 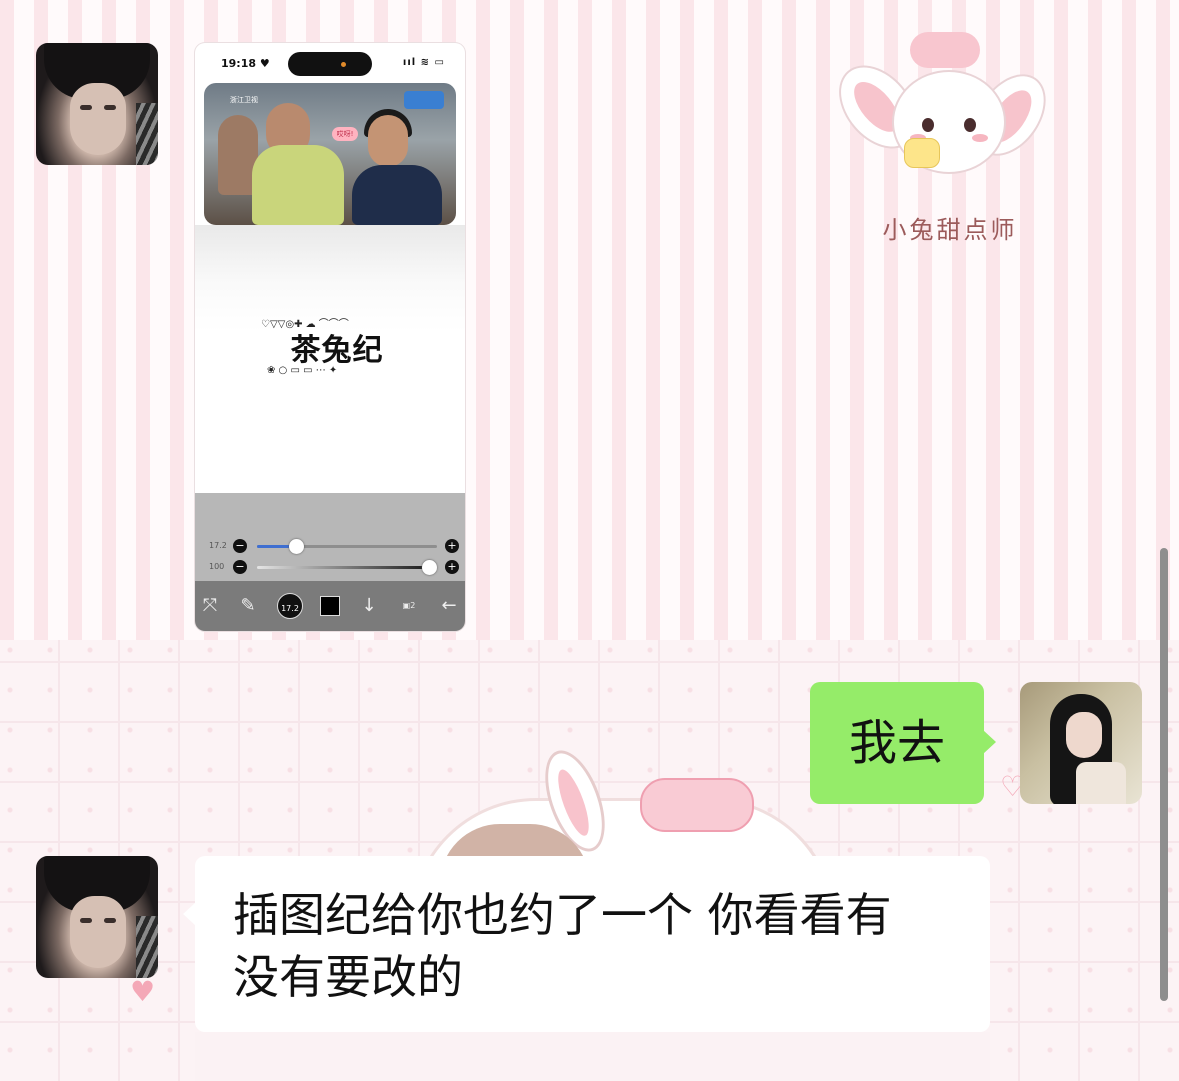 What do you see at coordinates (942, 145) in the screenshot?
I see `bunny-sticker: 小兔甜点师` at bounding box center [942, 145].